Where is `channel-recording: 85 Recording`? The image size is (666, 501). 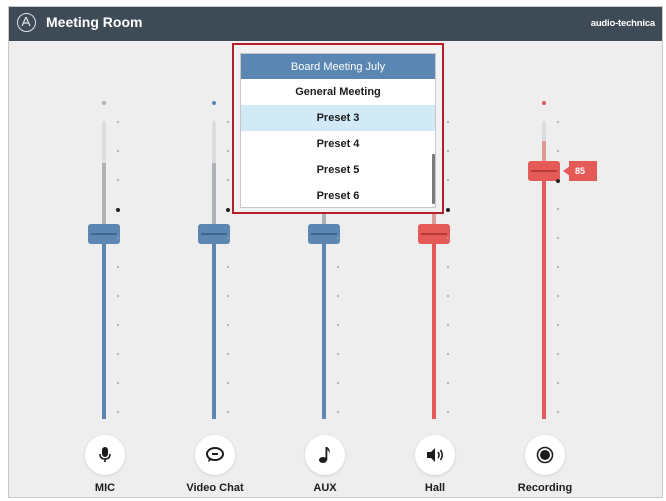 channel-recording: 85 Recording is located at coordinates (545, 269).